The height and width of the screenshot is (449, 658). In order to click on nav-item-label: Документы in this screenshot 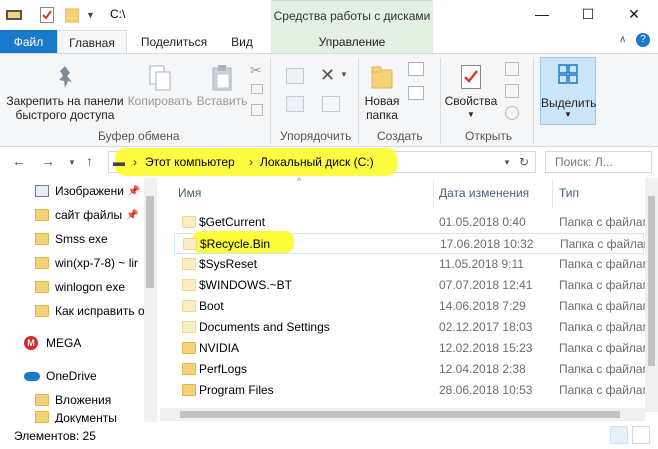, I will do `click(86, 417)`.